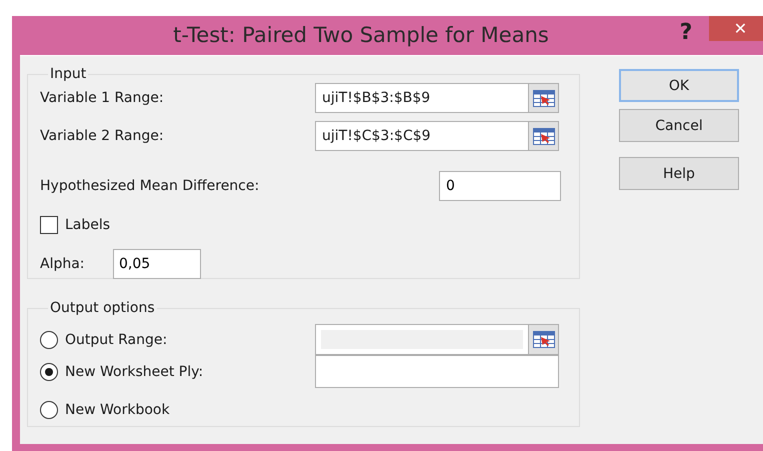 Image resolution: width=763 pixels, height=451 pixels. I want to click on field-label: Variable 2 Range:, so click(102, 136).